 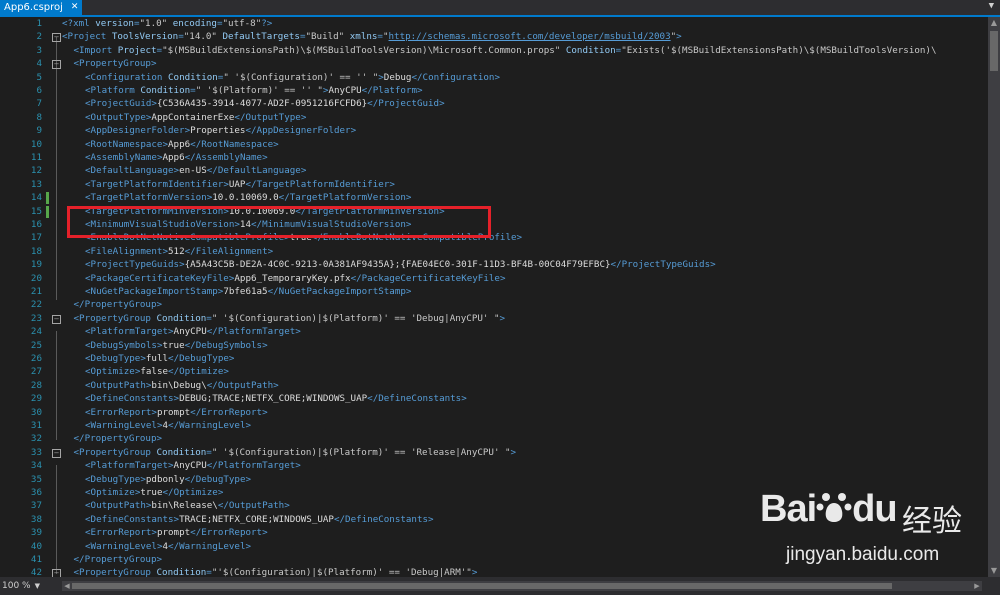 What do you see at coordinates (41, 7) in the screenshot?
I see `document-tab: App6.csproj ✕` at bounding box center [41, 7].